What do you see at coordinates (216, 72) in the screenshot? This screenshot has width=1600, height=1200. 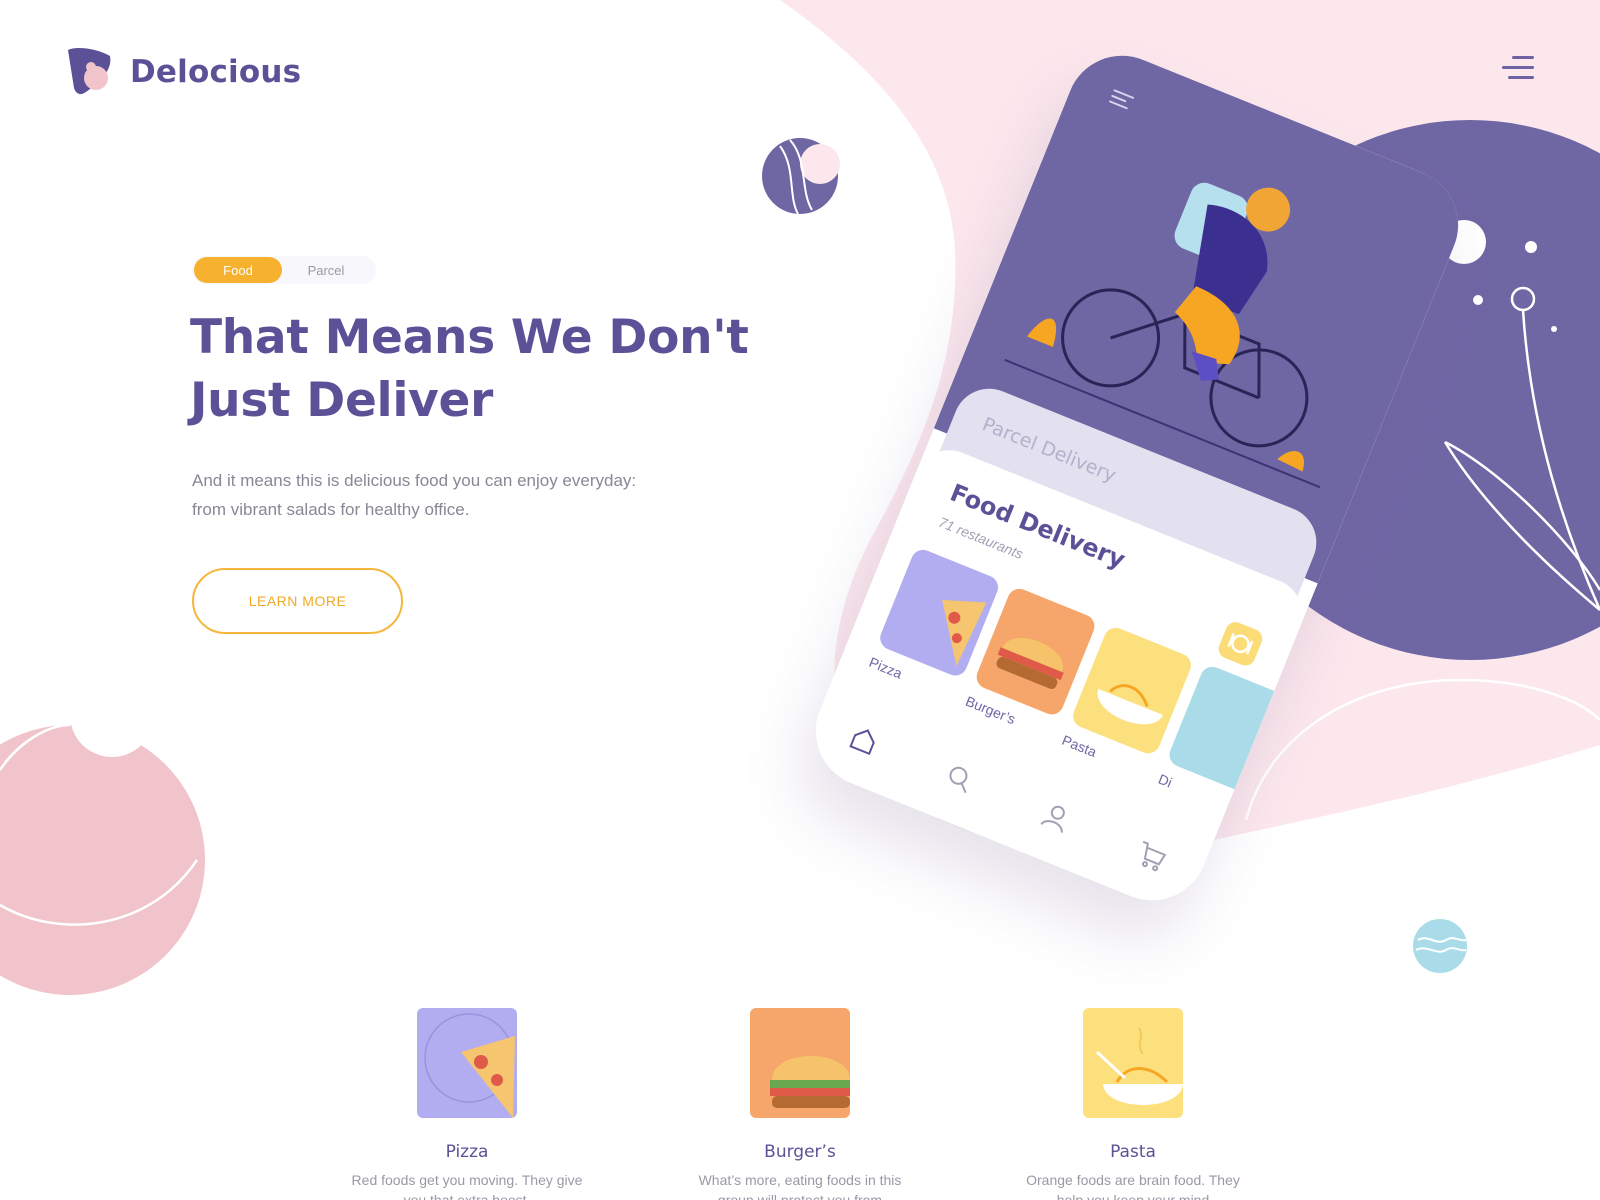 I see `brand-name: Delocious` at bounding box center [216, 72].